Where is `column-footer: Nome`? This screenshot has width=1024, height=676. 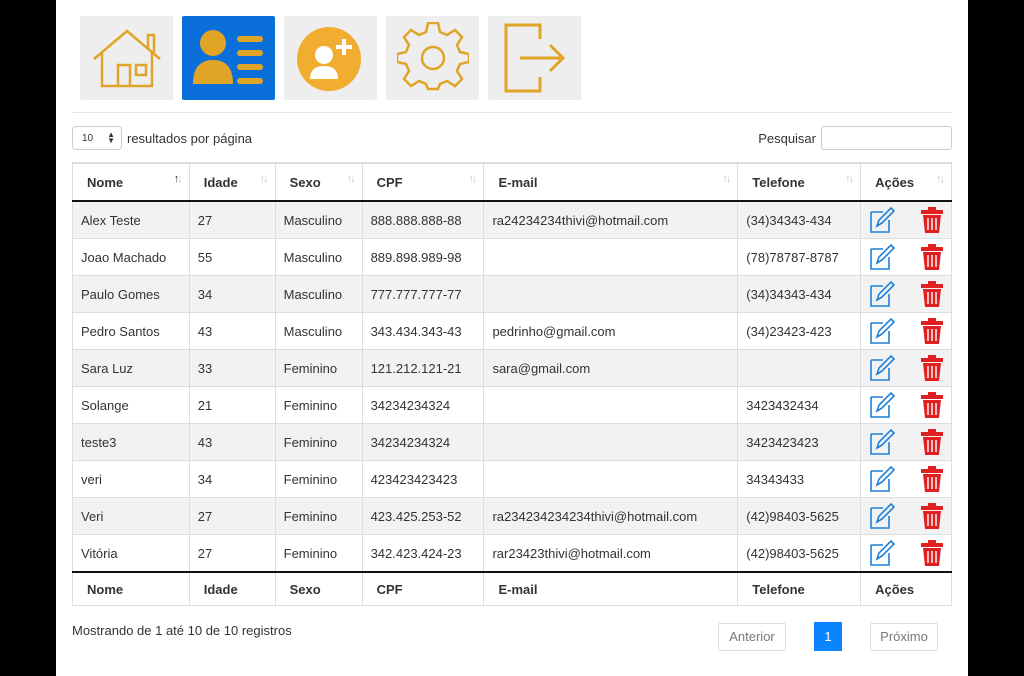 column-footer: Nome is located at coordinates (131, 588).